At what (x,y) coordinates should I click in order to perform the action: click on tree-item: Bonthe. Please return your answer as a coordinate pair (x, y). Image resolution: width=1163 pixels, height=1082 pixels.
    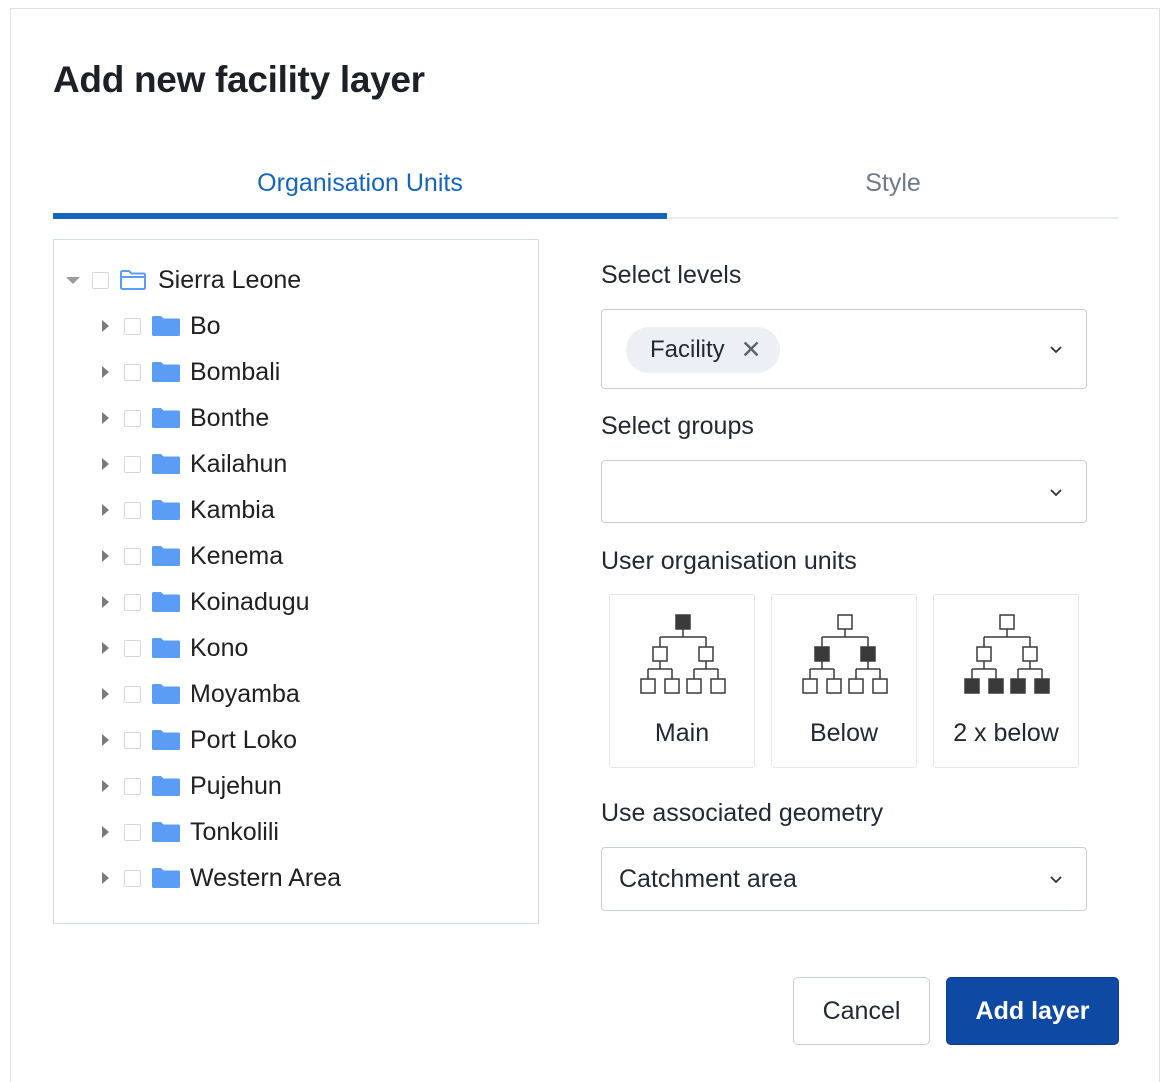
    Looking at the image, I should click on (181, 418).